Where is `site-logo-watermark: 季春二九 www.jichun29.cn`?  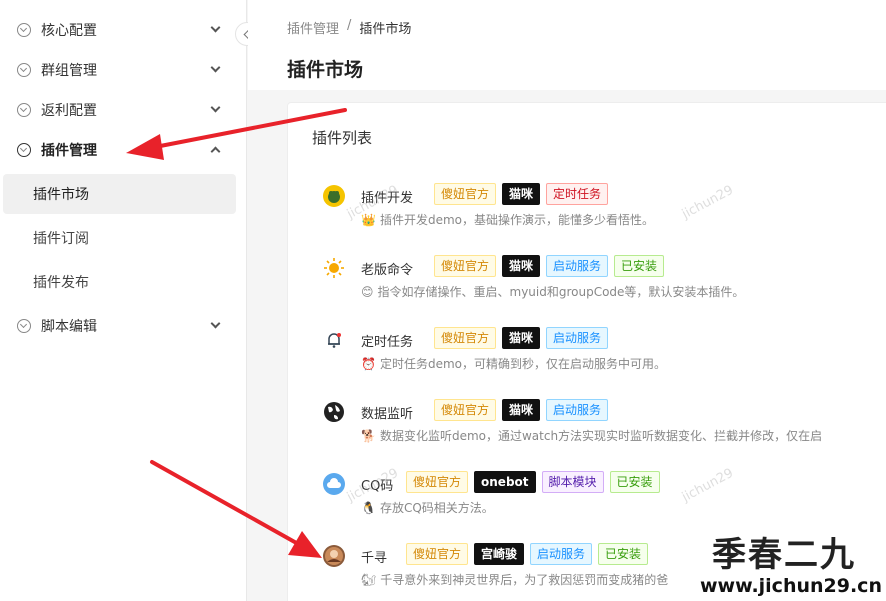 site-logo-watermark: 季春二九 www.jichun29.cn is located at coordinates (793, 564).